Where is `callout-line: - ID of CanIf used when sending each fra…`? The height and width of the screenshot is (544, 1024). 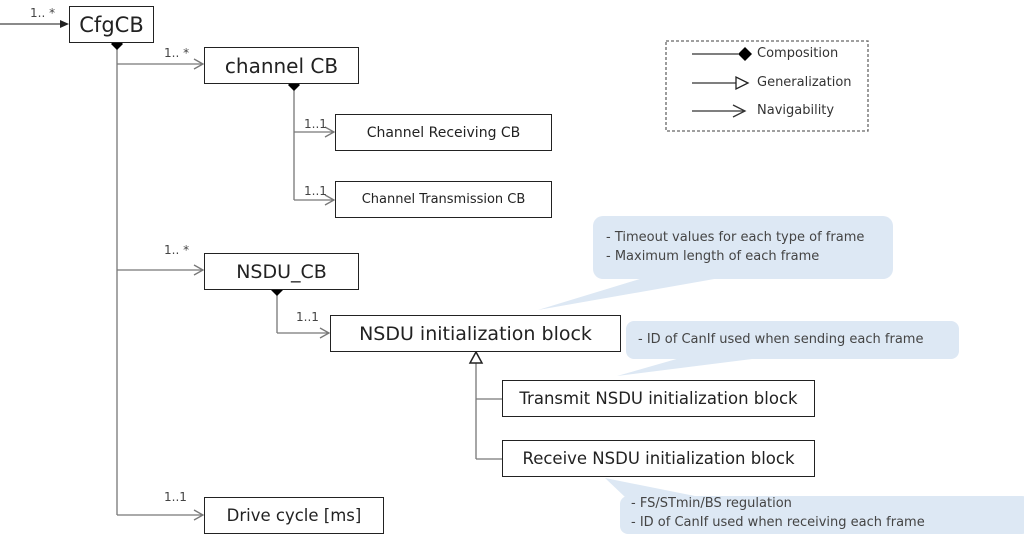 callout-line: - ID of CanIf used when sending each fra… is located at coordinates (781, 339).